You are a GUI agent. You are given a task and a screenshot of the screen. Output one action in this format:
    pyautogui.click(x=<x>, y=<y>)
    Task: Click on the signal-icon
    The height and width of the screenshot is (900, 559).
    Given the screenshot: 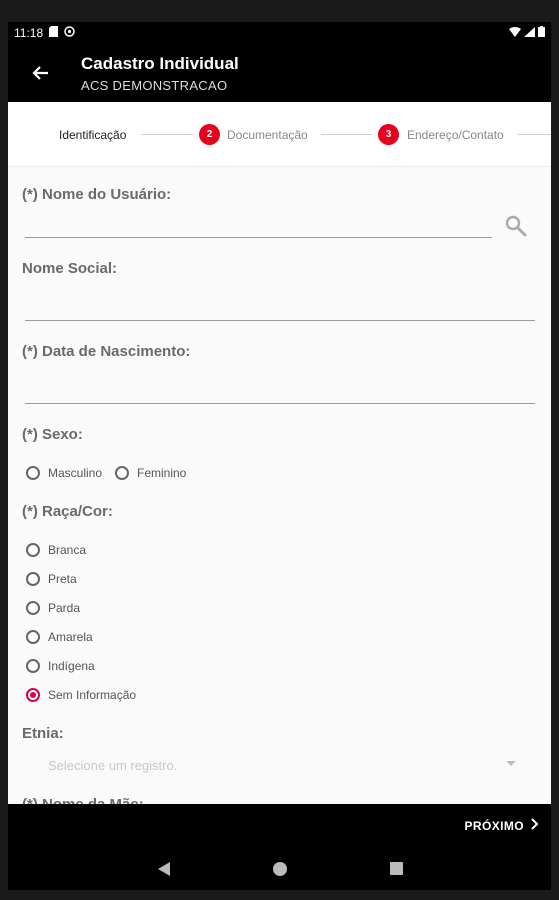 What is the action you would take?
    pyautogui.click(x=529, y=33)
    